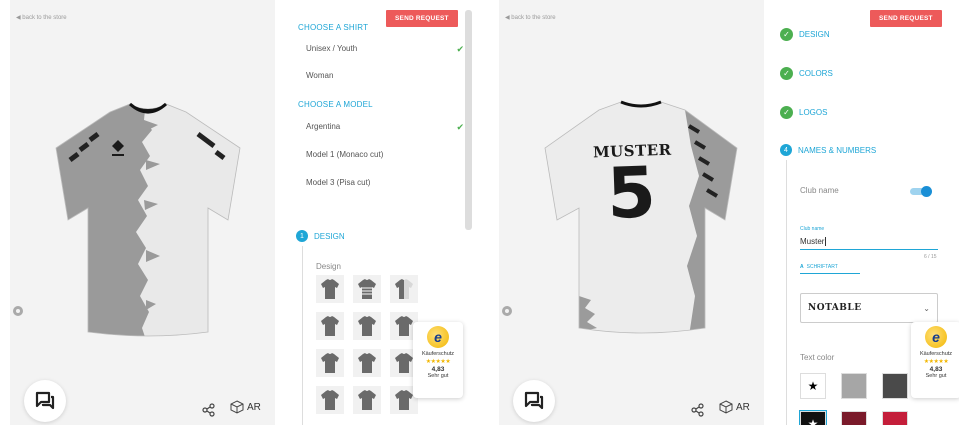  Describe the element at coordinates (822, 267) in the screenshot. I see `font-tab-label: SCHRIFTART` at that location.